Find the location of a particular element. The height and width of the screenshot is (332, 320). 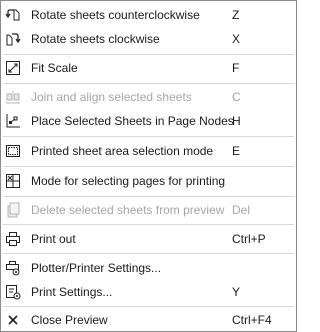

menu-item-label: Rotate sheets clockwise is located at coordinates (95, 39).